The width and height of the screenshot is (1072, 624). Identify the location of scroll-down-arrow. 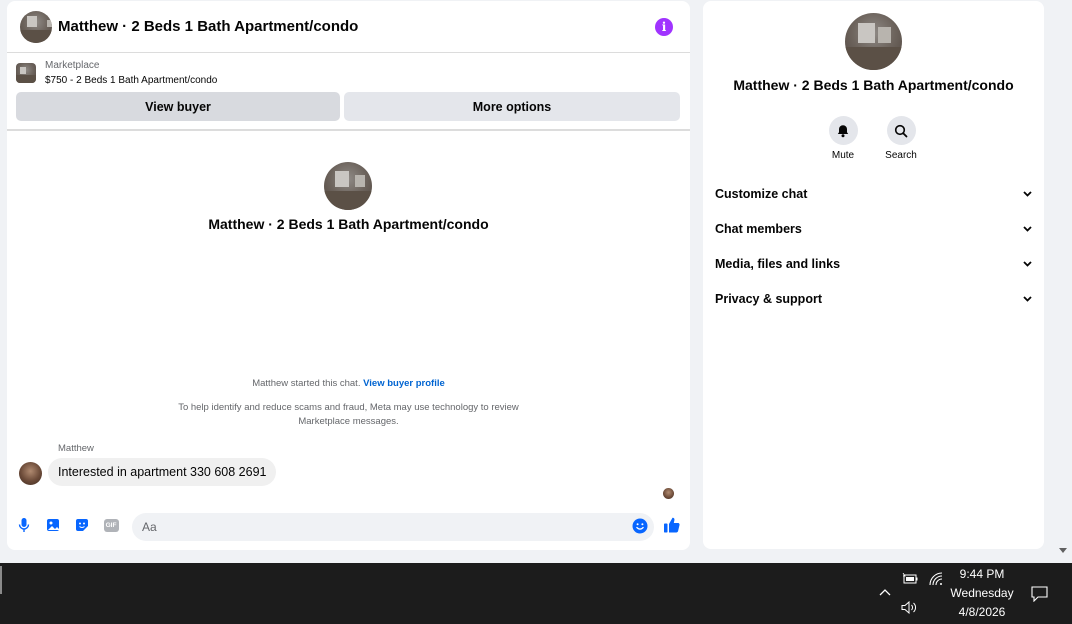
(1063, 550).